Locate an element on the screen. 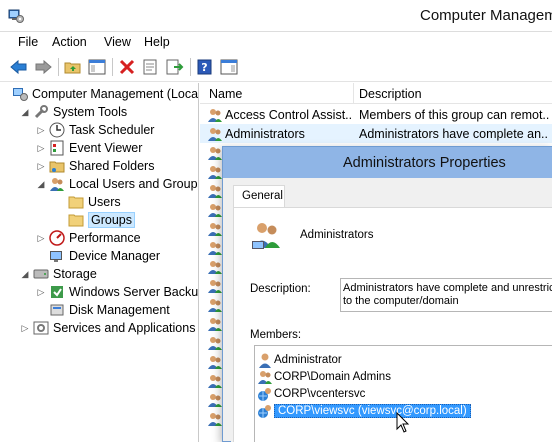 This screenshot has width=552, height=442. help-icon: ? is located at coordinates (205, 67).